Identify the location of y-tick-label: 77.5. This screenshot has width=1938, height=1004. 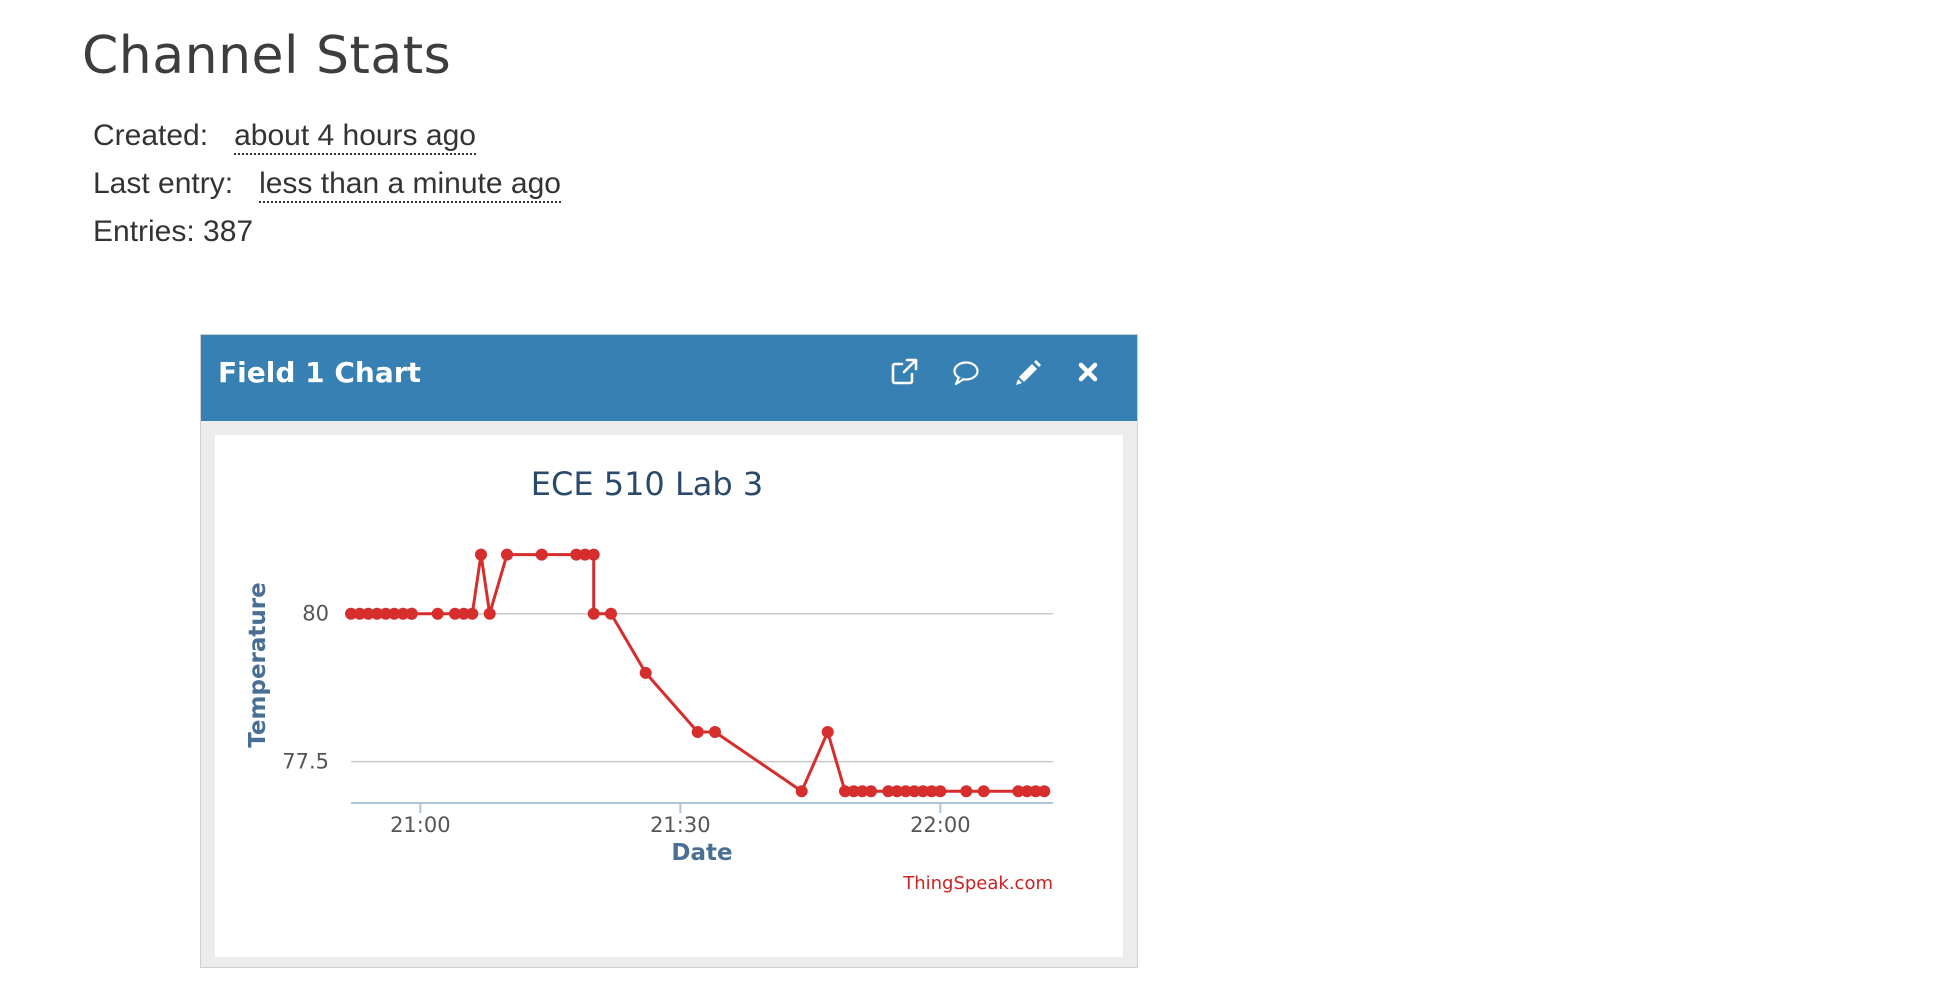
(305, 762).